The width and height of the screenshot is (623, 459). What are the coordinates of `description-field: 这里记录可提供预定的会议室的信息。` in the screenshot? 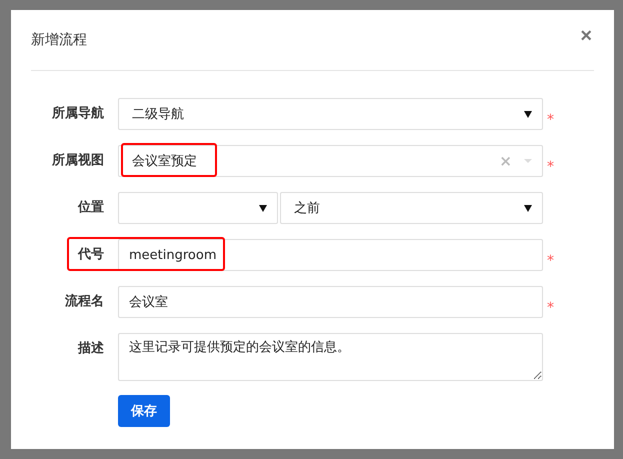 It's located at (330, 357).